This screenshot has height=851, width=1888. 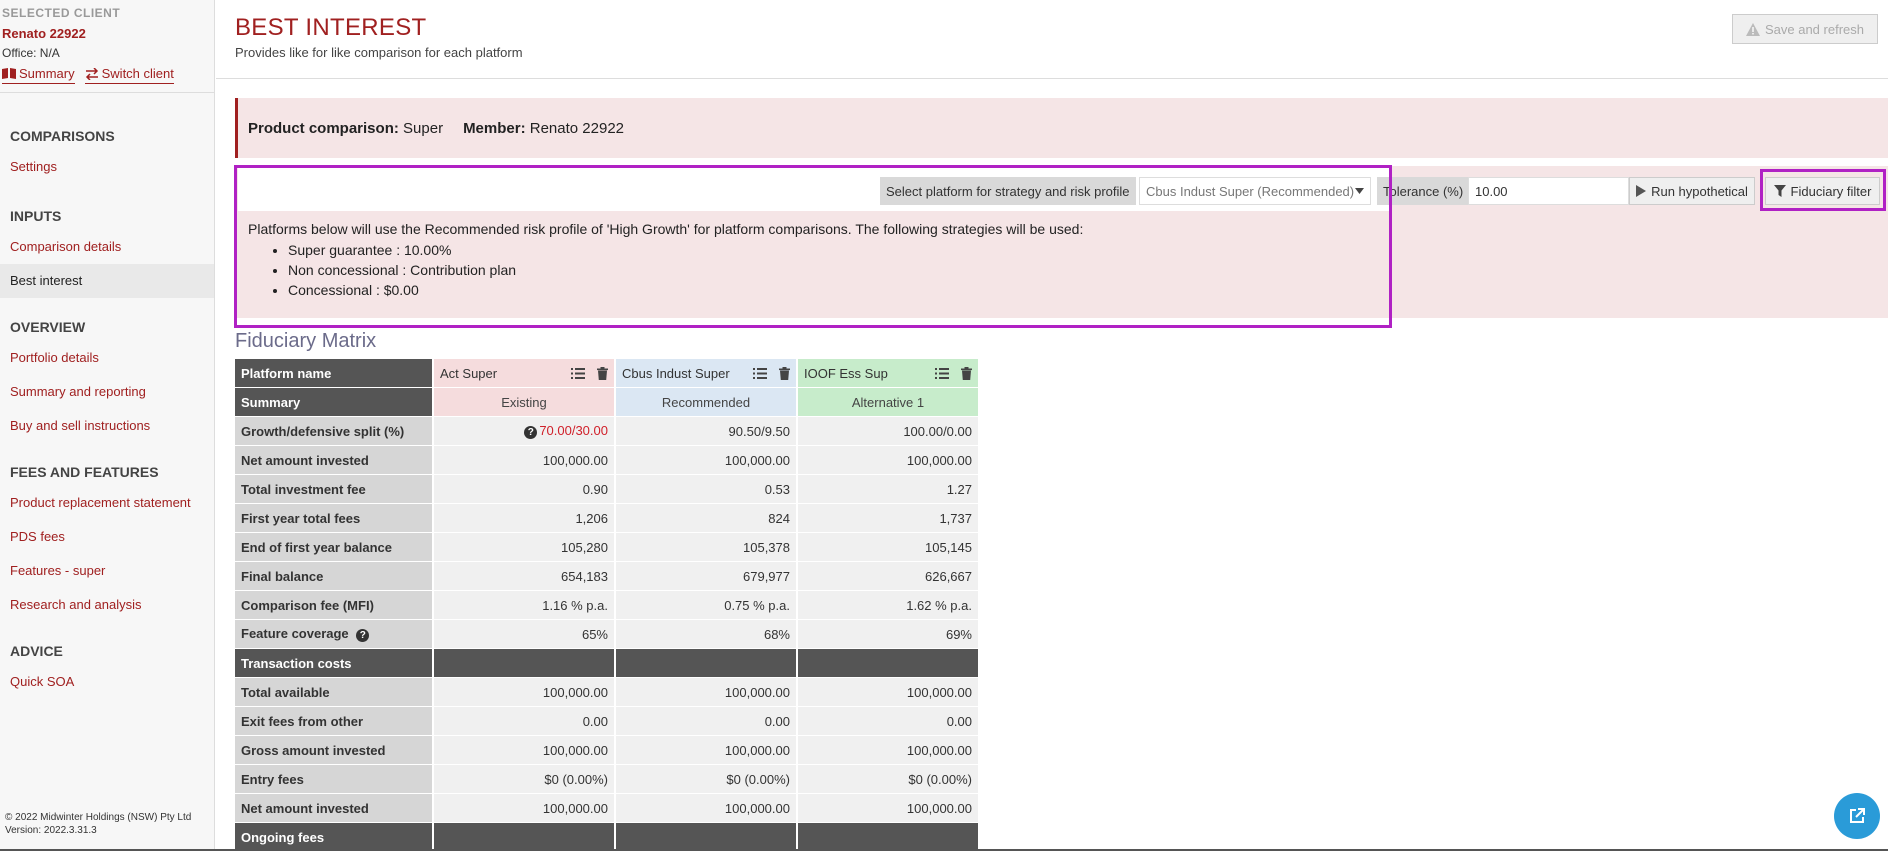 What do you see at coordinates (1805, 29) in the screenshot?
I see `save-refresh-button: Save and refresh` at bounding box center [1805, 29].